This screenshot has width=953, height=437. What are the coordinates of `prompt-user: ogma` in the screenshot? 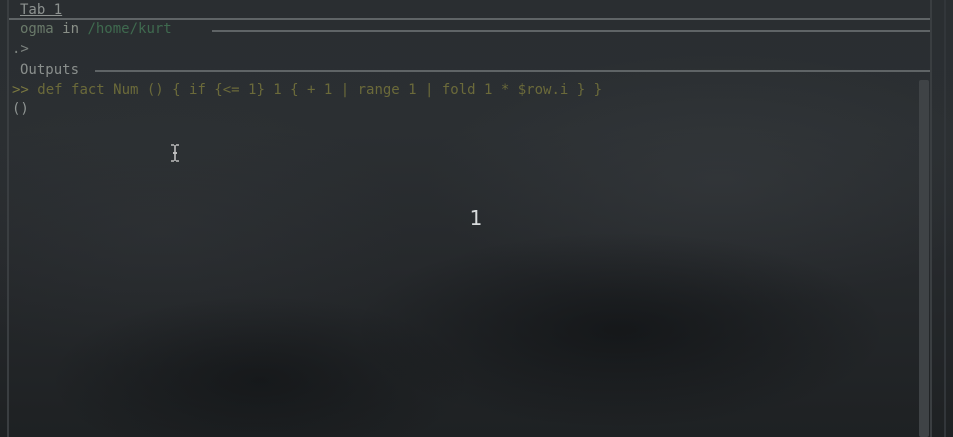 It's located at (37, 29).